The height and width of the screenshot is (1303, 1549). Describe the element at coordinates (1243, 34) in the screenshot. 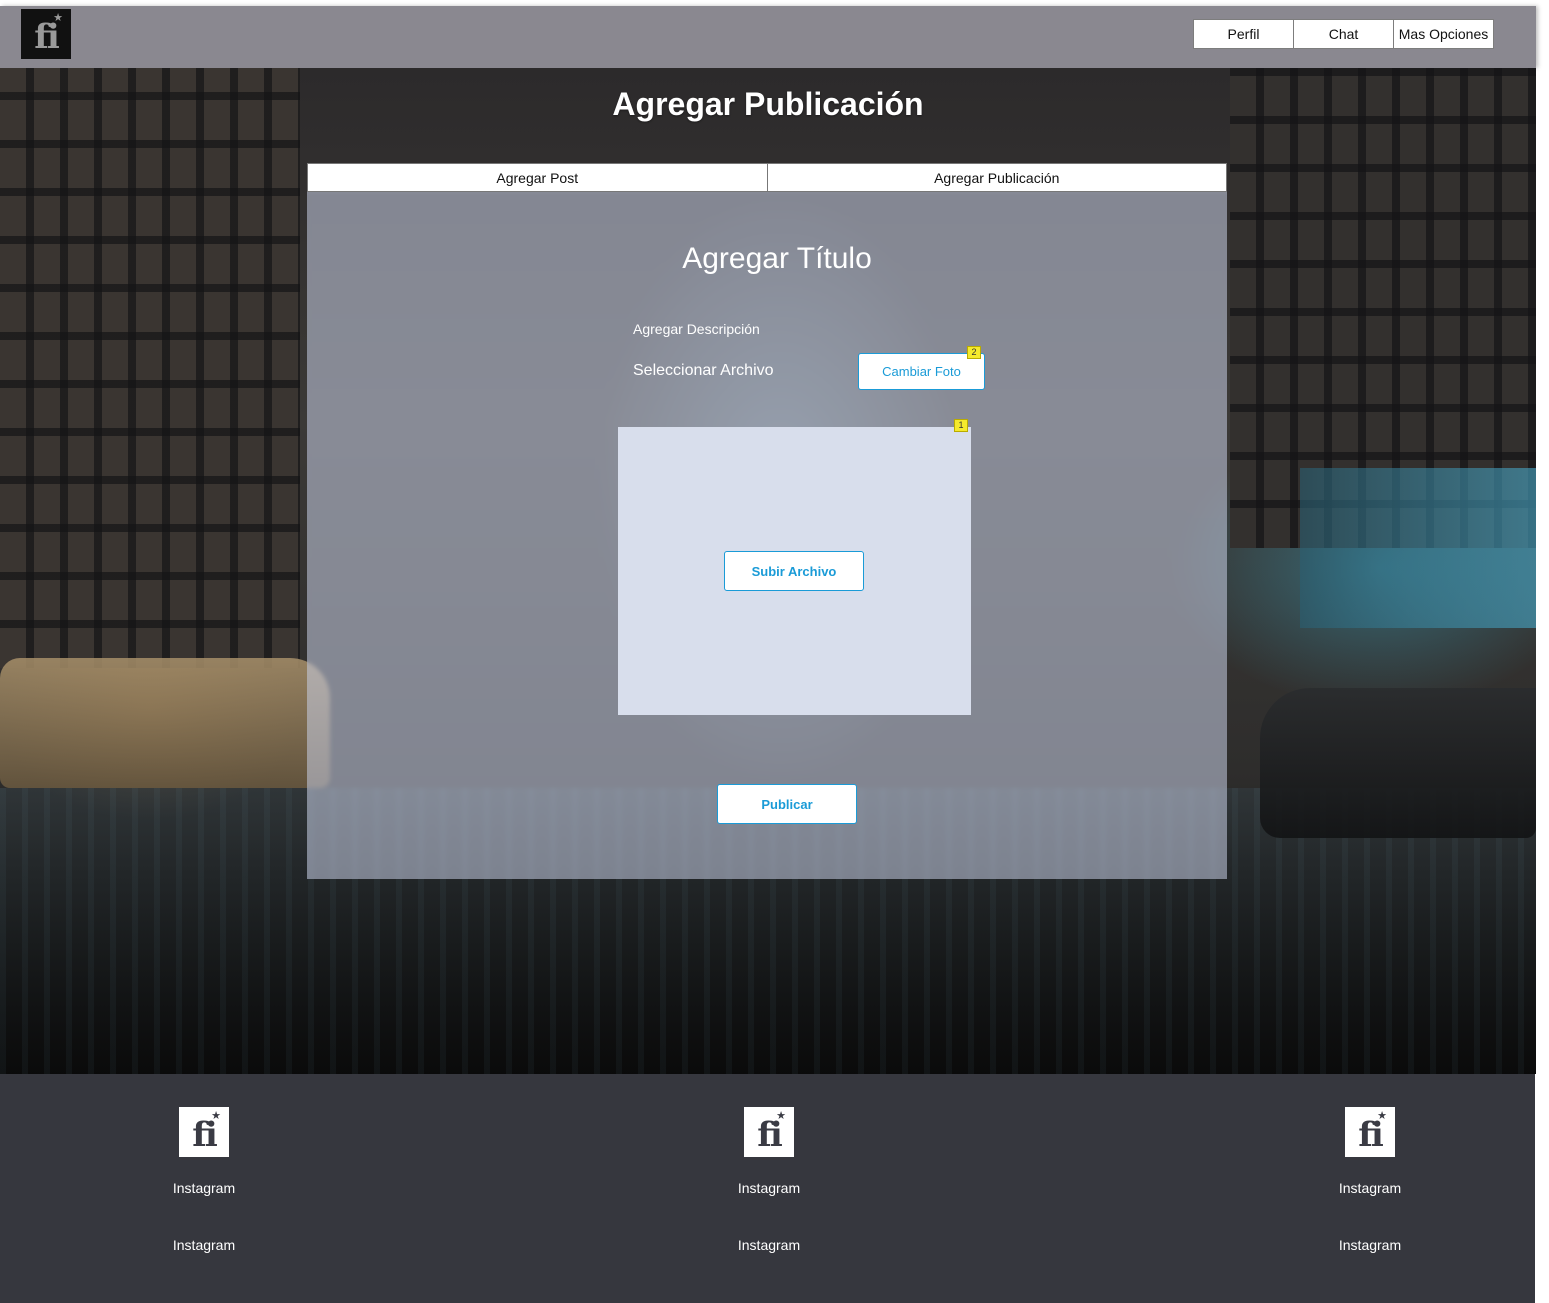

I see `nav-perfil-button: Perfil` at that location.